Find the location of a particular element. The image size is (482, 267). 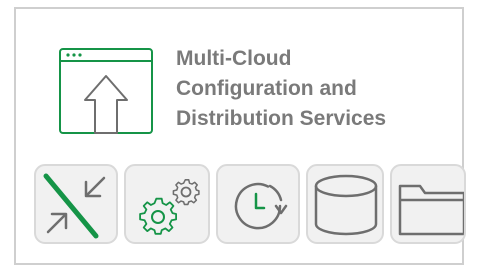

tile-schedule is located at coordinates (258, 204).